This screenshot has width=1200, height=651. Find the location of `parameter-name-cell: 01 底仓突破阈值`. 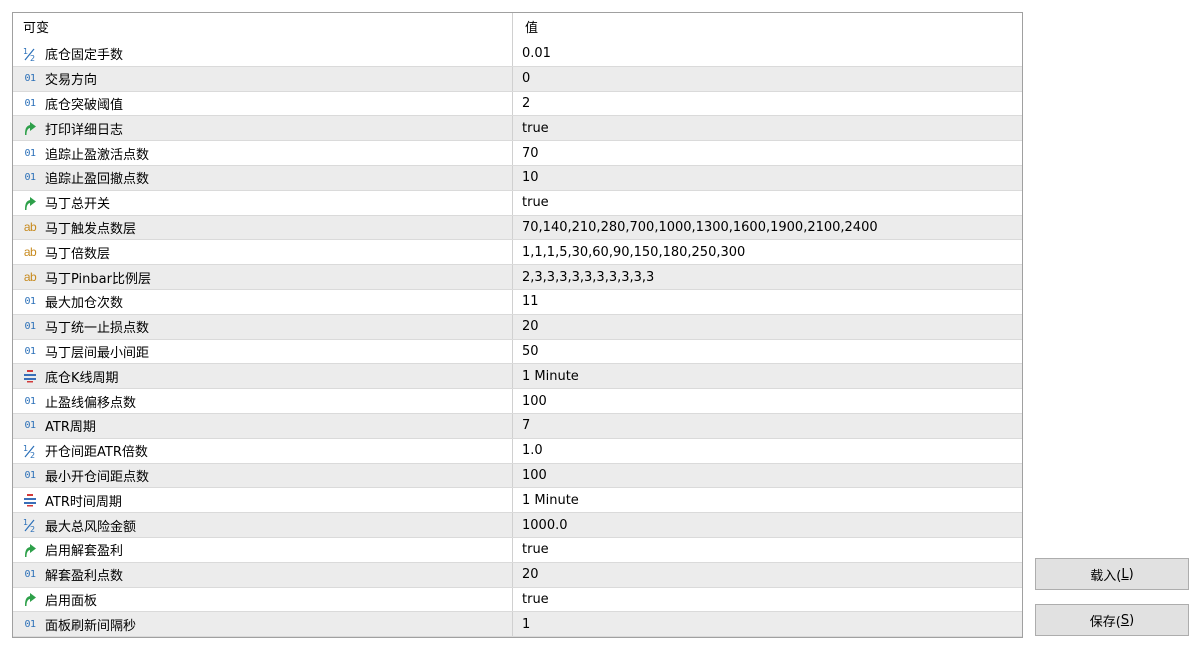

parameter-name-cell: 01 底仓突破阈值 is located at coordinates (263, 103).